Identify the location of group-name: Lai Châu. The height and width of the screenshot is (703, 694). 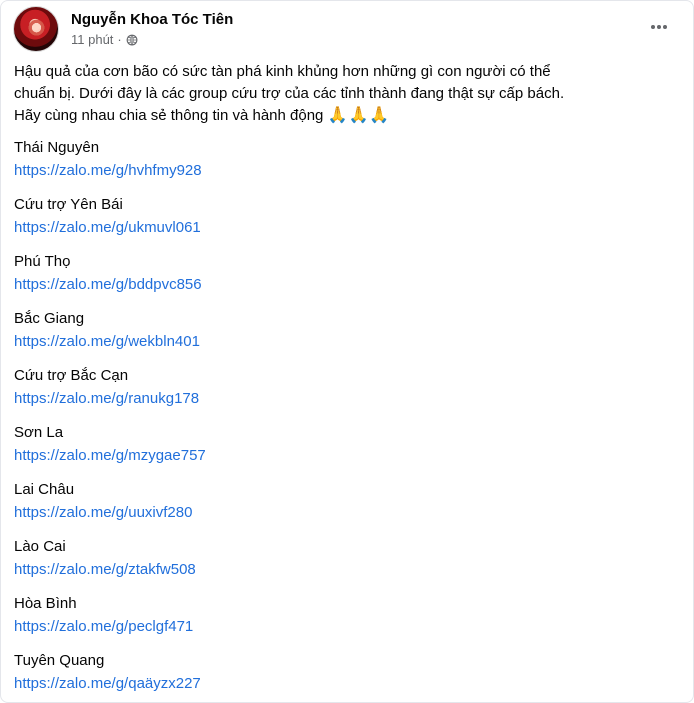
(44, 489).